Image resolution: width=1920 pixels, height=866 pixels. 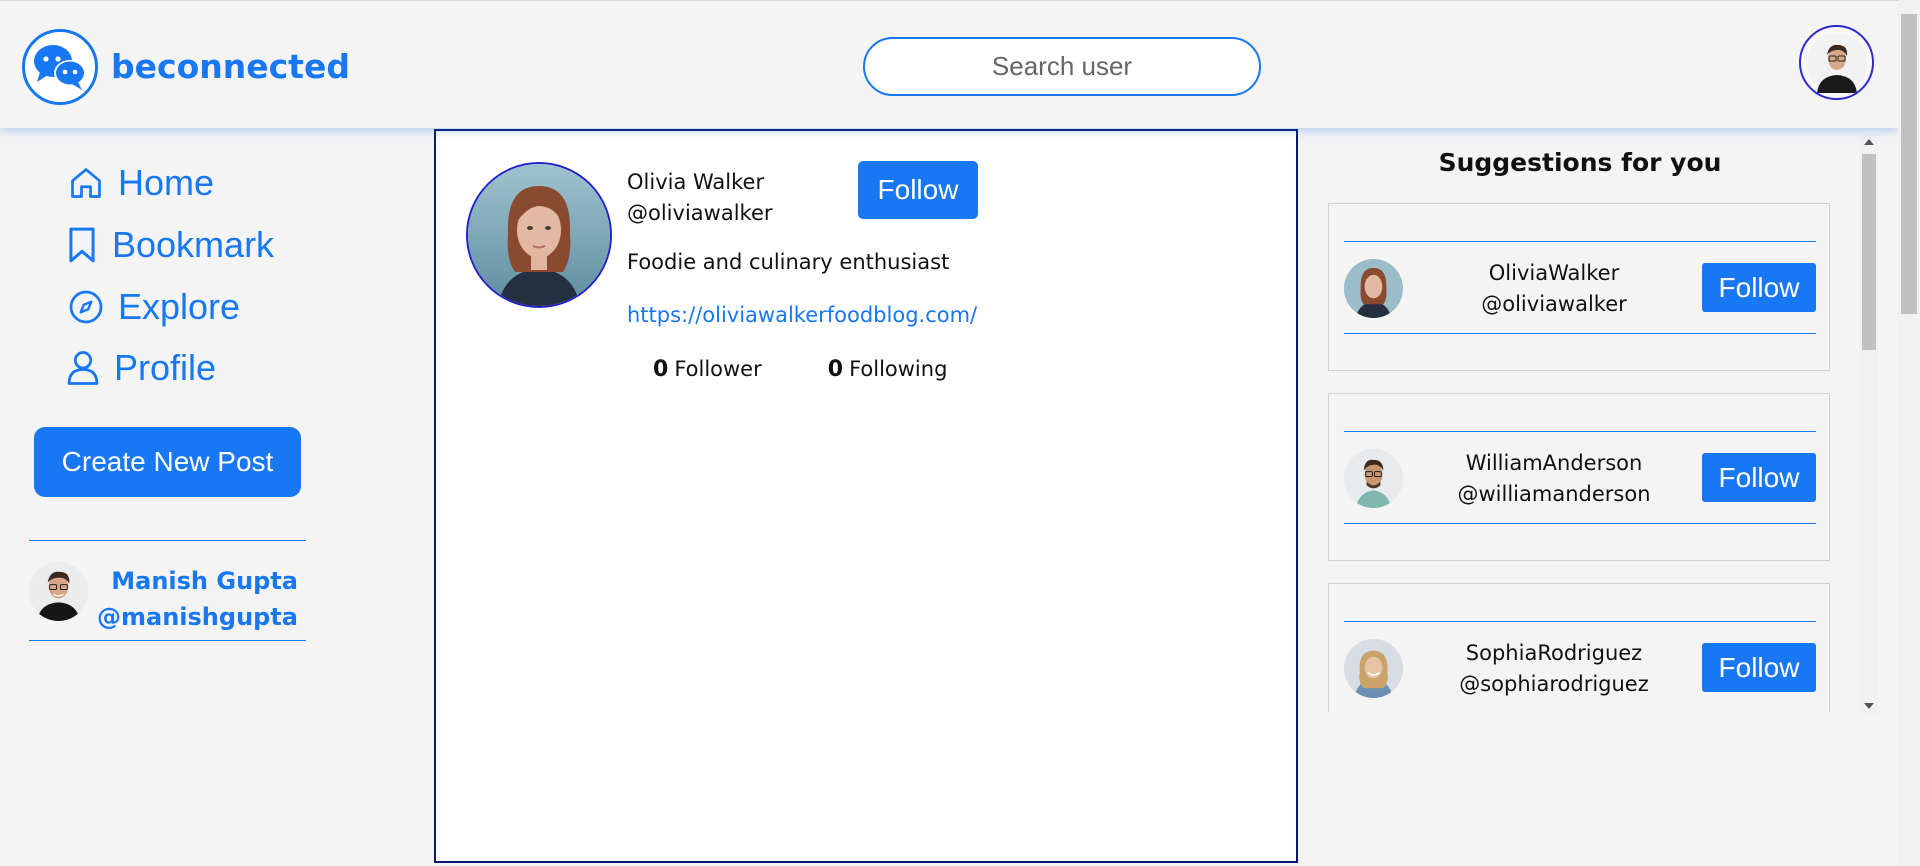 I want to click on create-new-post-button: Create New Post, so click(x=167, y=462).